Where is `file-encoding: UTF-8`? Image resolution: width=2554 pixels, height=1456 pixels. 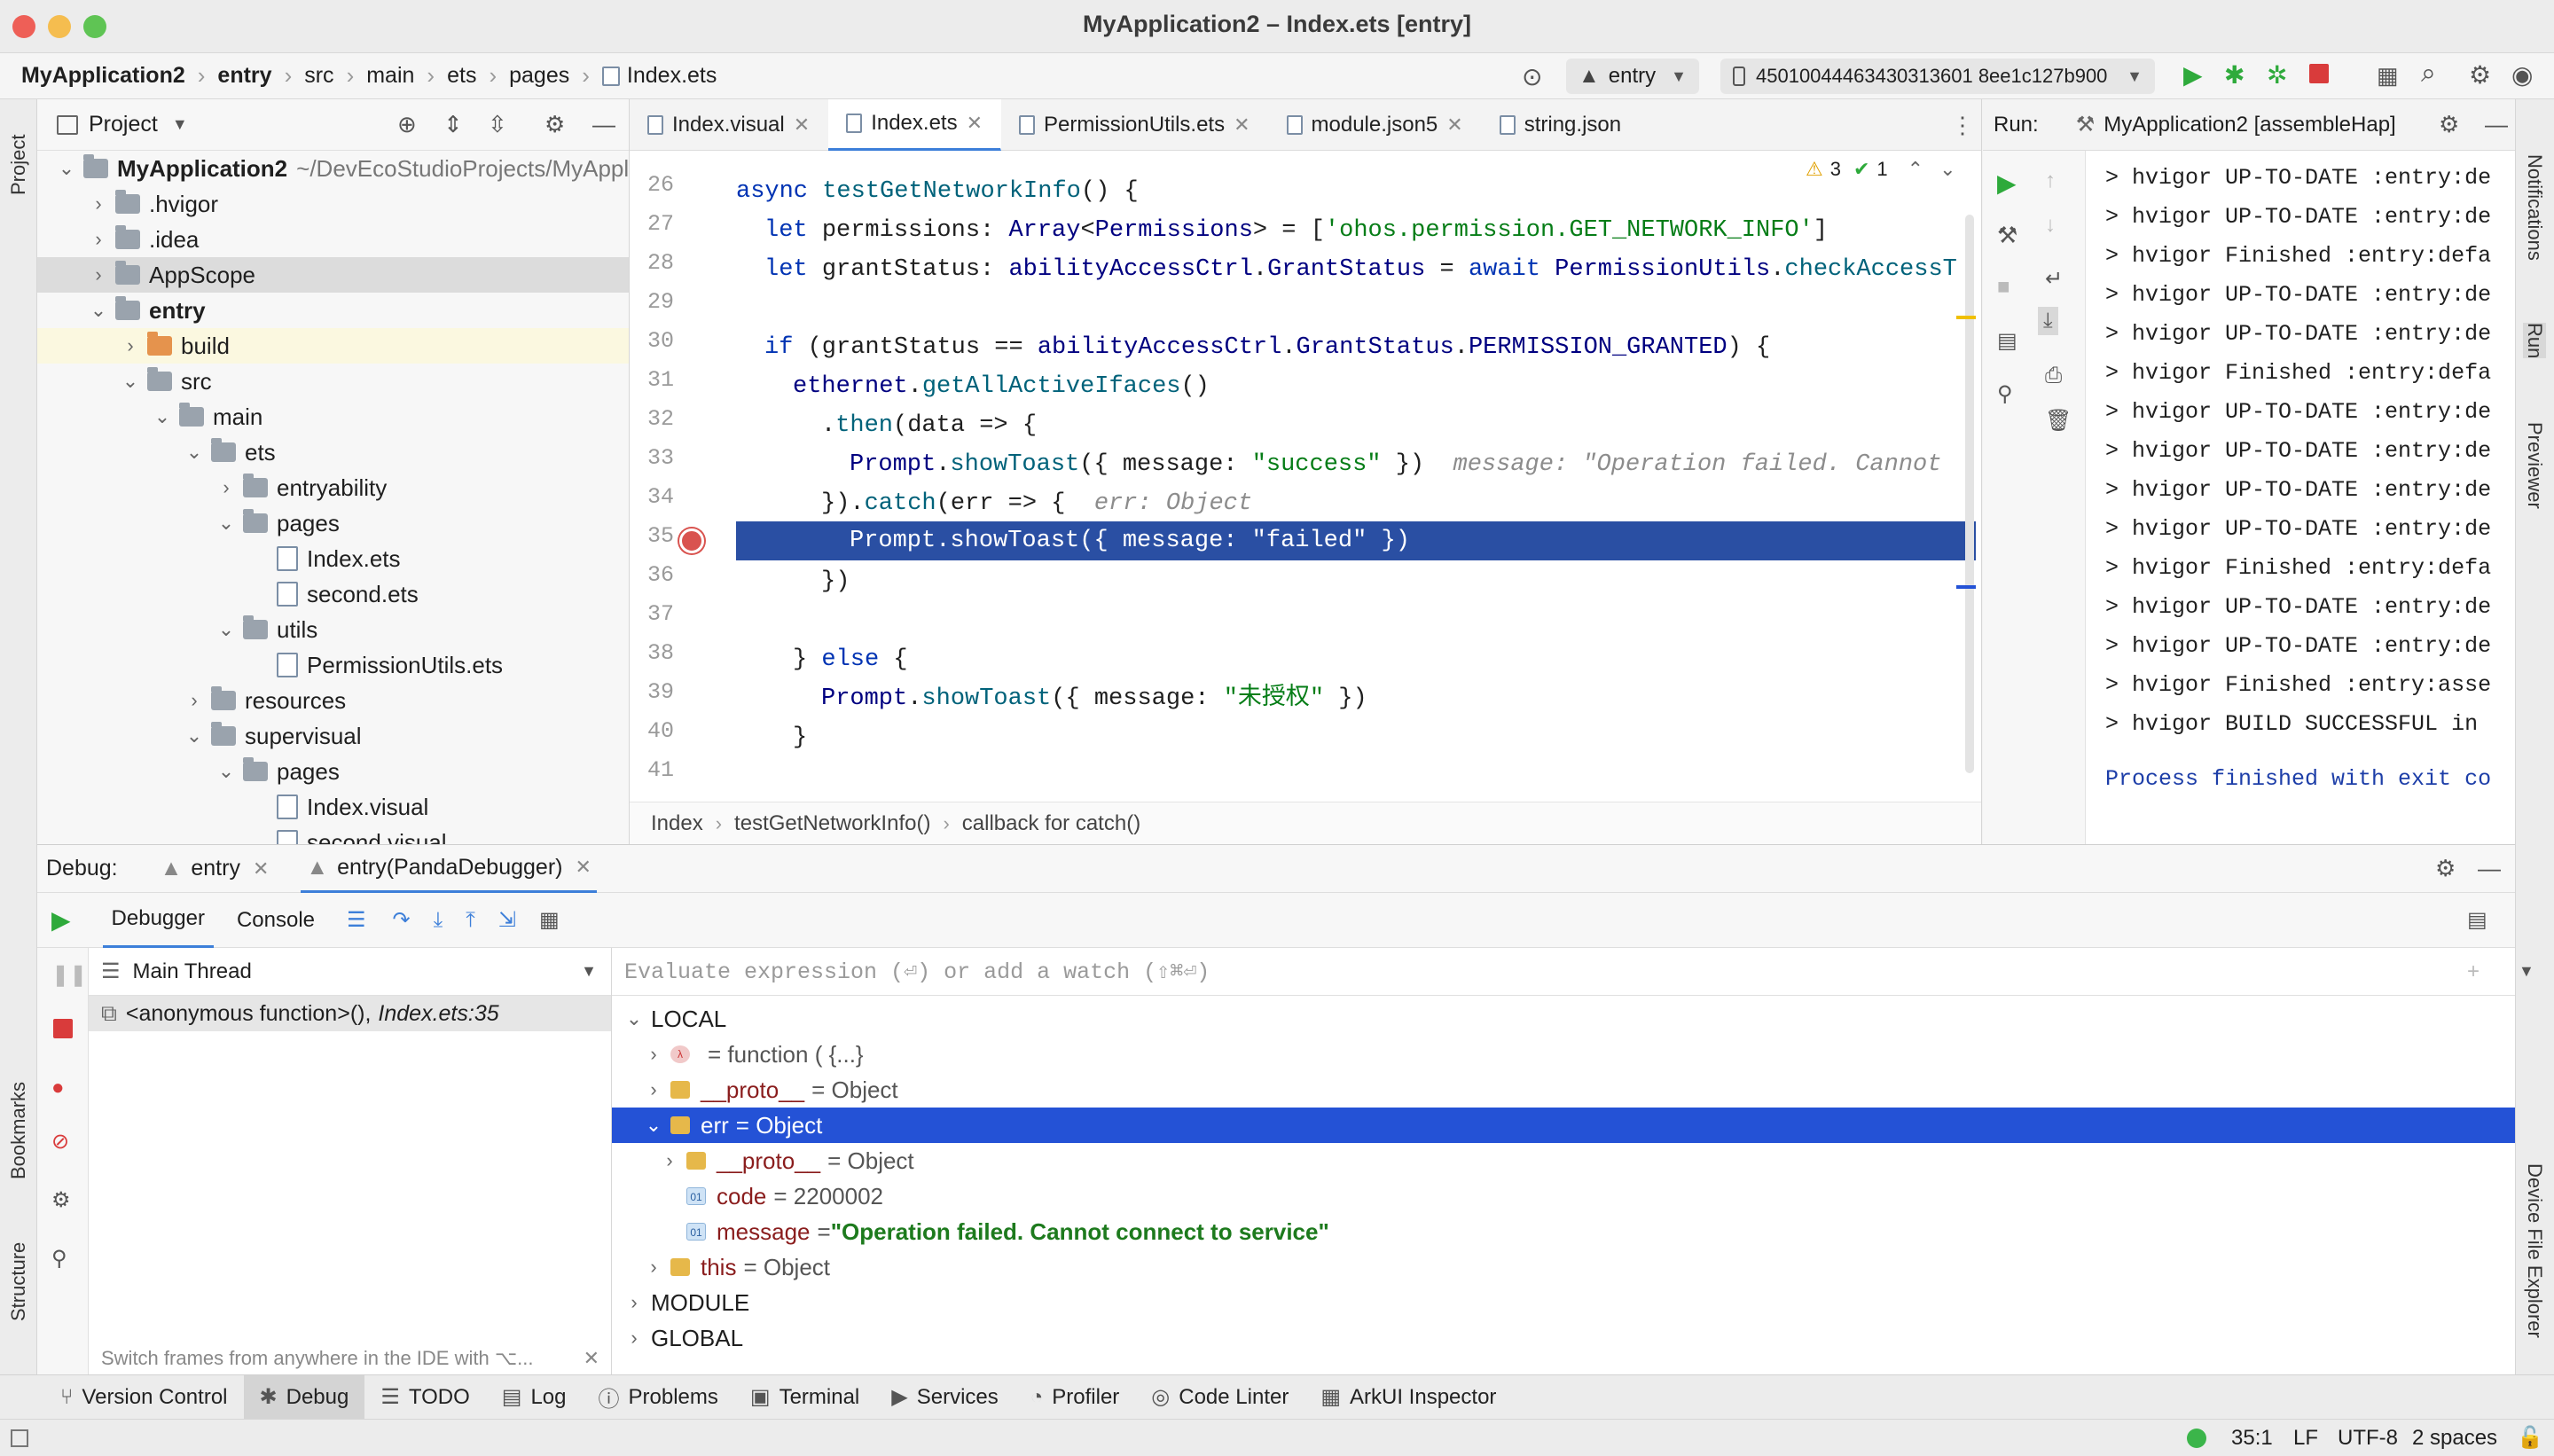 file-encoding: UTF-8 is located at coordinates (2368, 1438).